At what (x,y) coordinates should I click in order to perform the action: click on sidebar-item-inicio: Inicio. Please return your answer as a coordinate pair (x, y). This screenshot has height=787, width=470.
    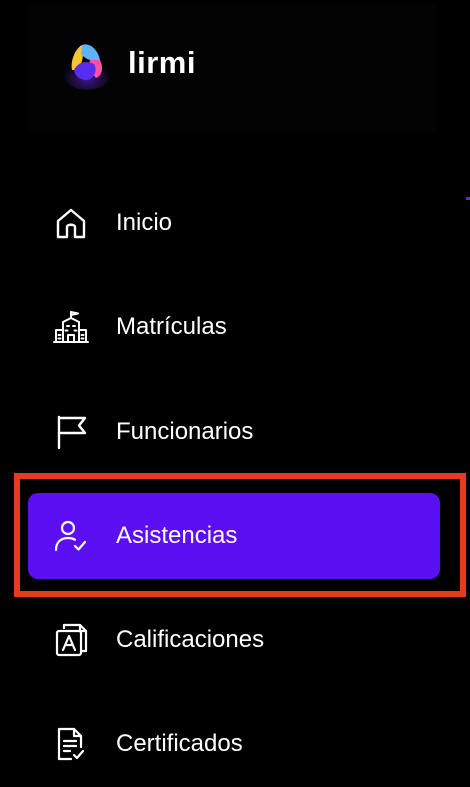
    Looking at the image, I should click on (234, 223).